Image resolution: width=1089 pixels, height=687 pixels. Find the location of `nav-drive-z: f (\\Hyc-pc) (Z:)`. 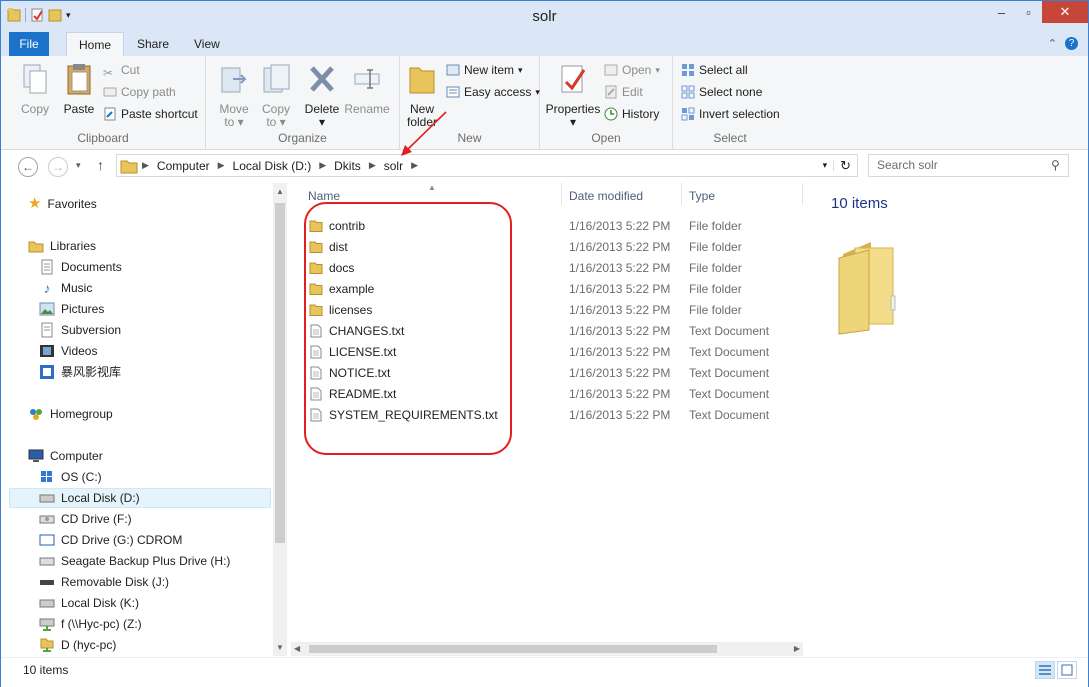

nav-drive-z: f (\\Hyc-pc) (Z:) is located at coordinates (90, 624).